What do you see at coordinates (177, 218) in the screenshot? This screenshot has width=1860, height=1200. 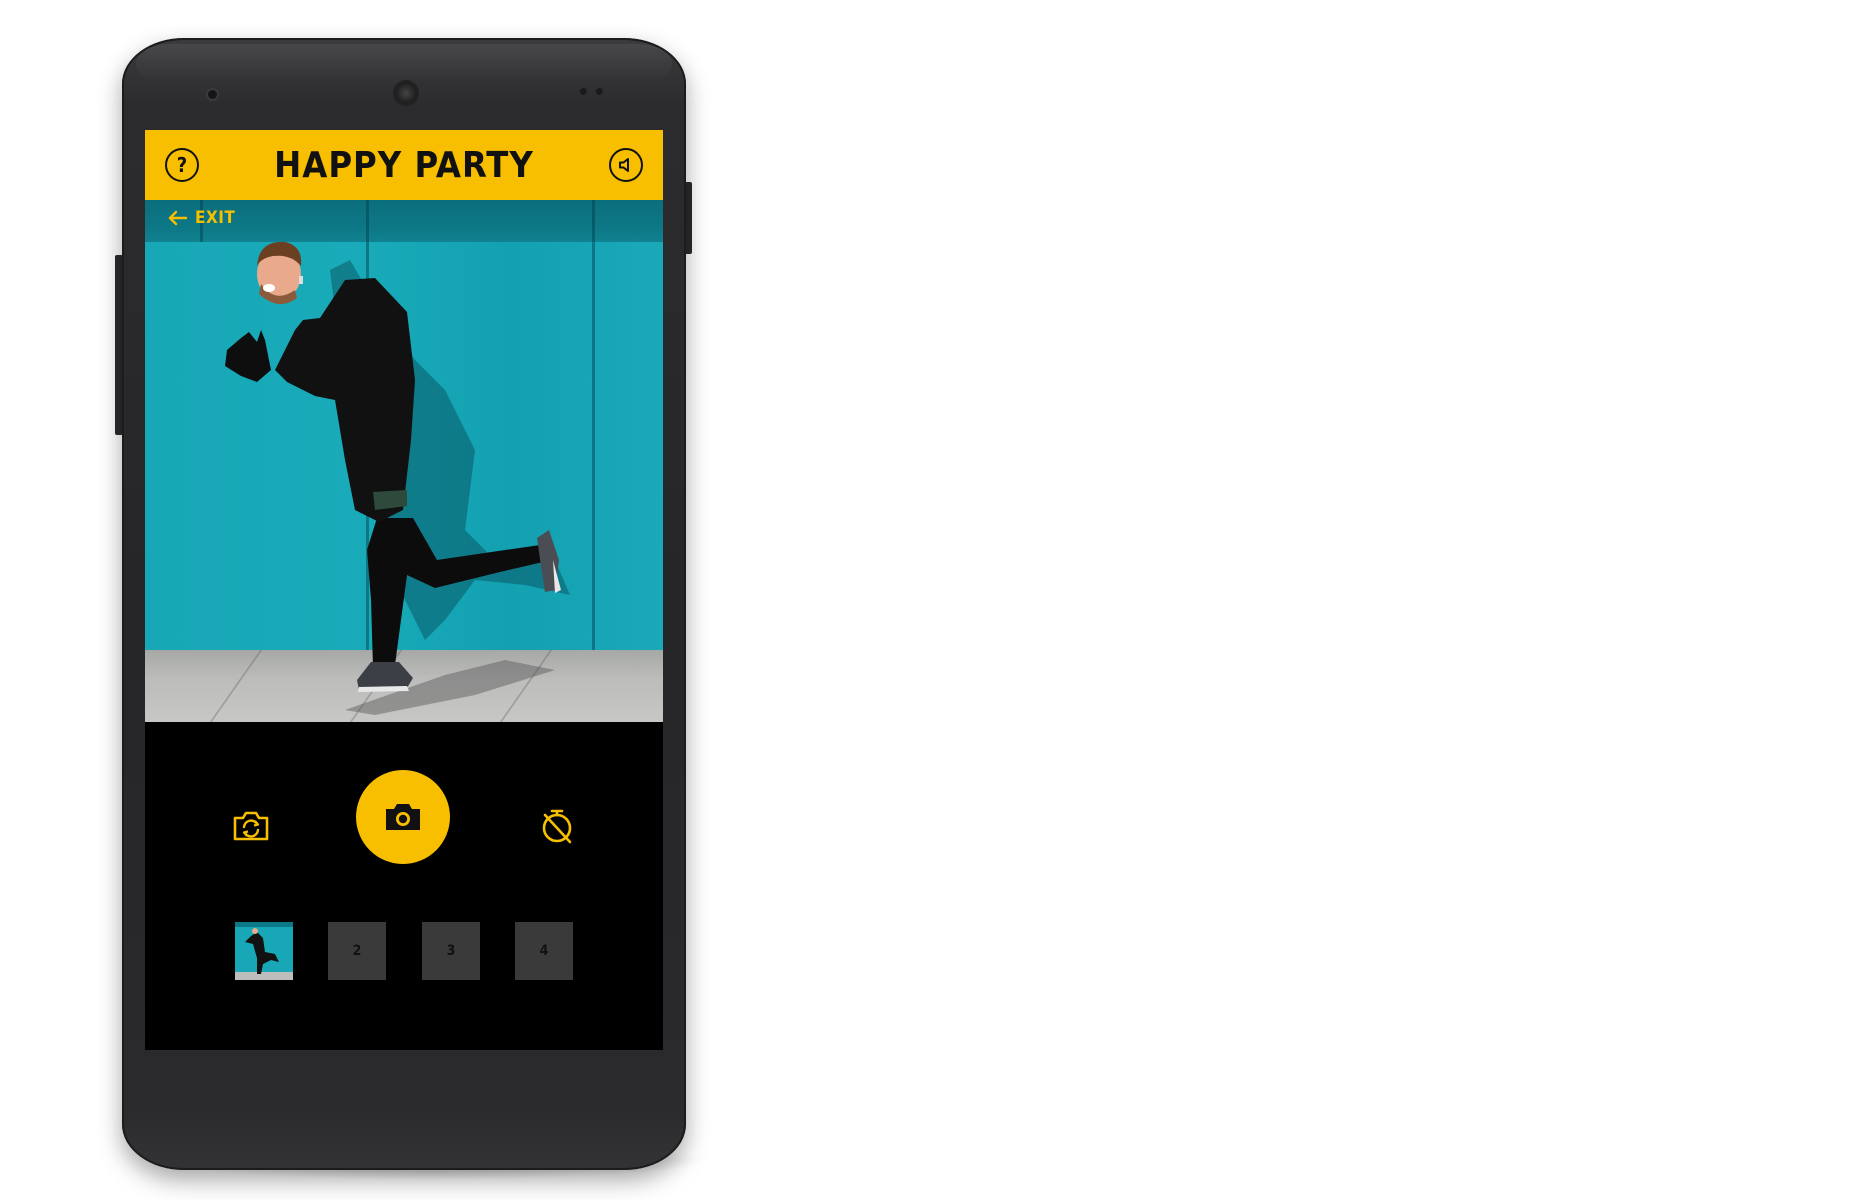 I see `arrow-left-icon` at bounding box center [177, 218].